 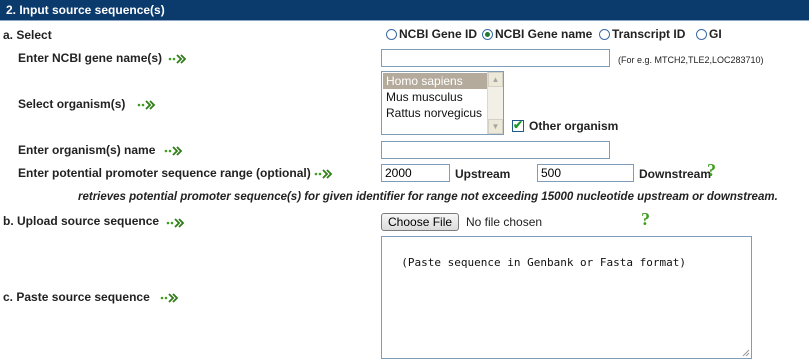 I want to click on check-icon: ✔, so click(x=518, y=125).